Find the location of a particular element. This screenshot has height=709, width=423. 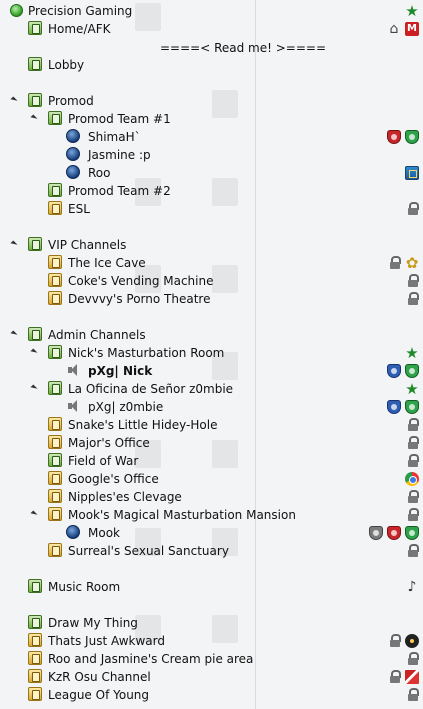

channel-row: Google's Office is located at coordinates (211, 479).